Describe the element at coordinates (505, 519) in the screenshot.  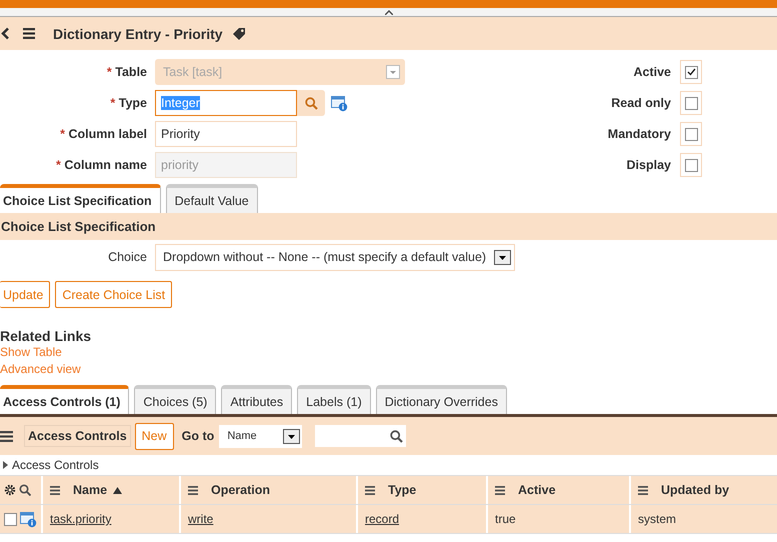
I see `table-cell: true` at that location.